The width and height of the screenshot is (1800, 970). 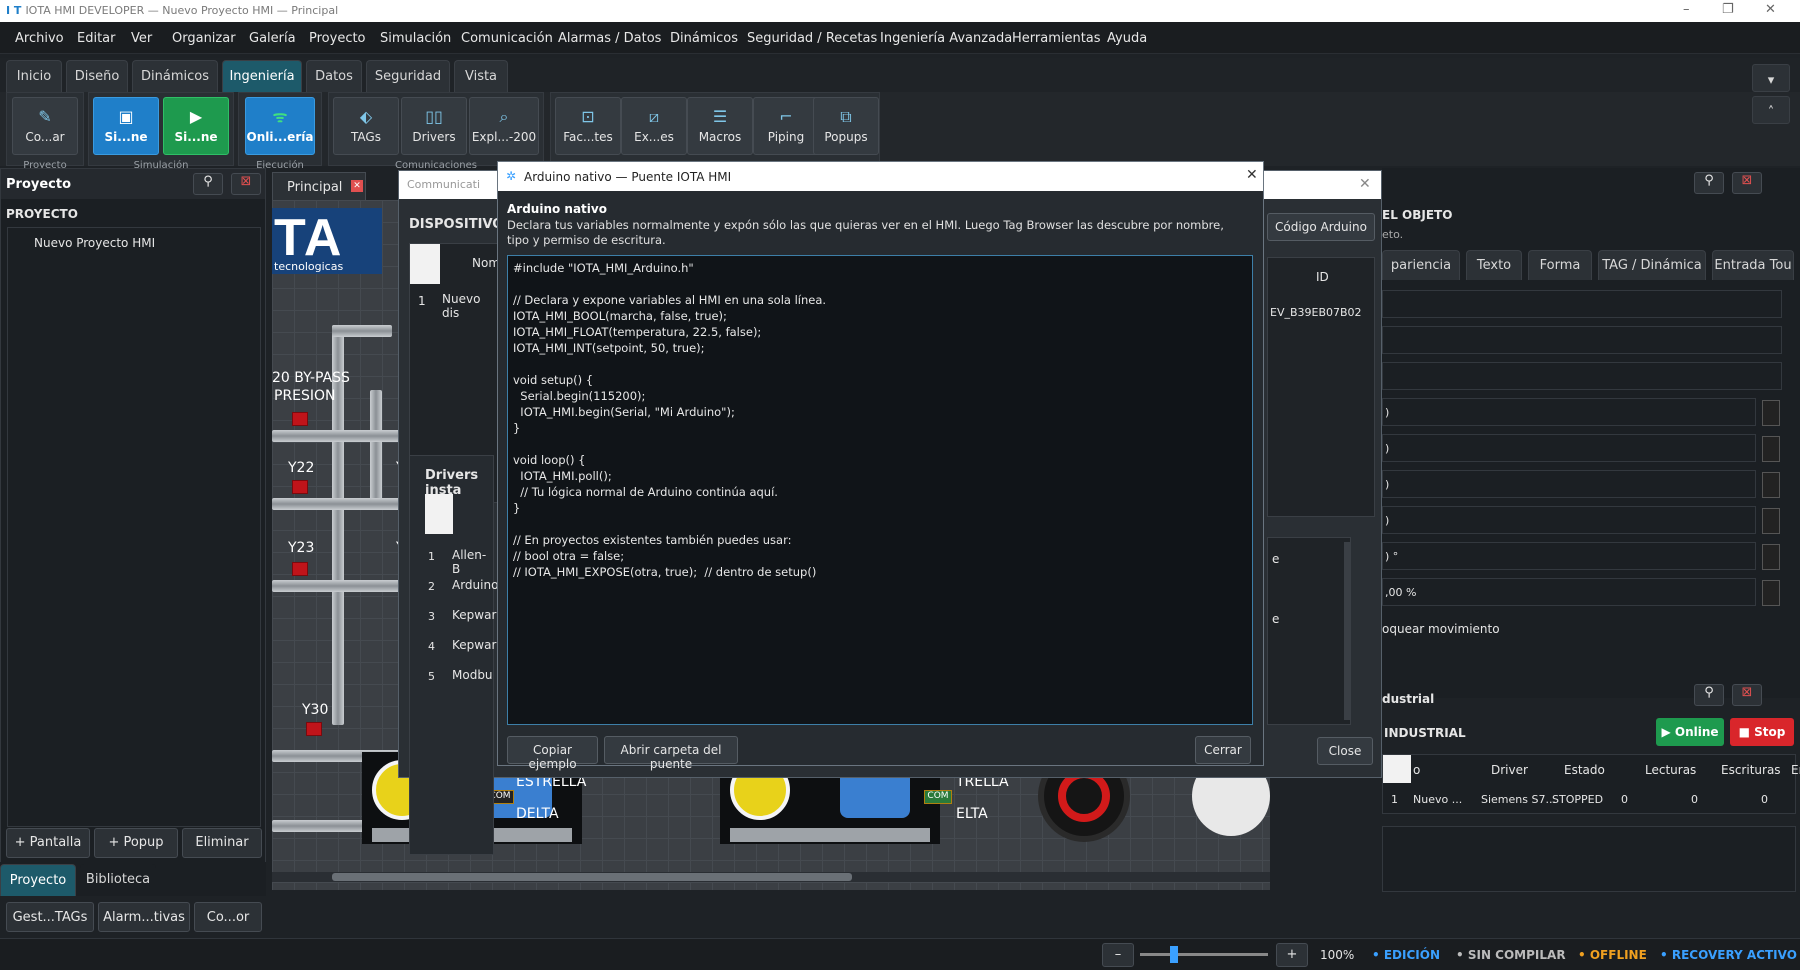 I want to click on drivers-scrollbar, so click(x=1347, y=631).